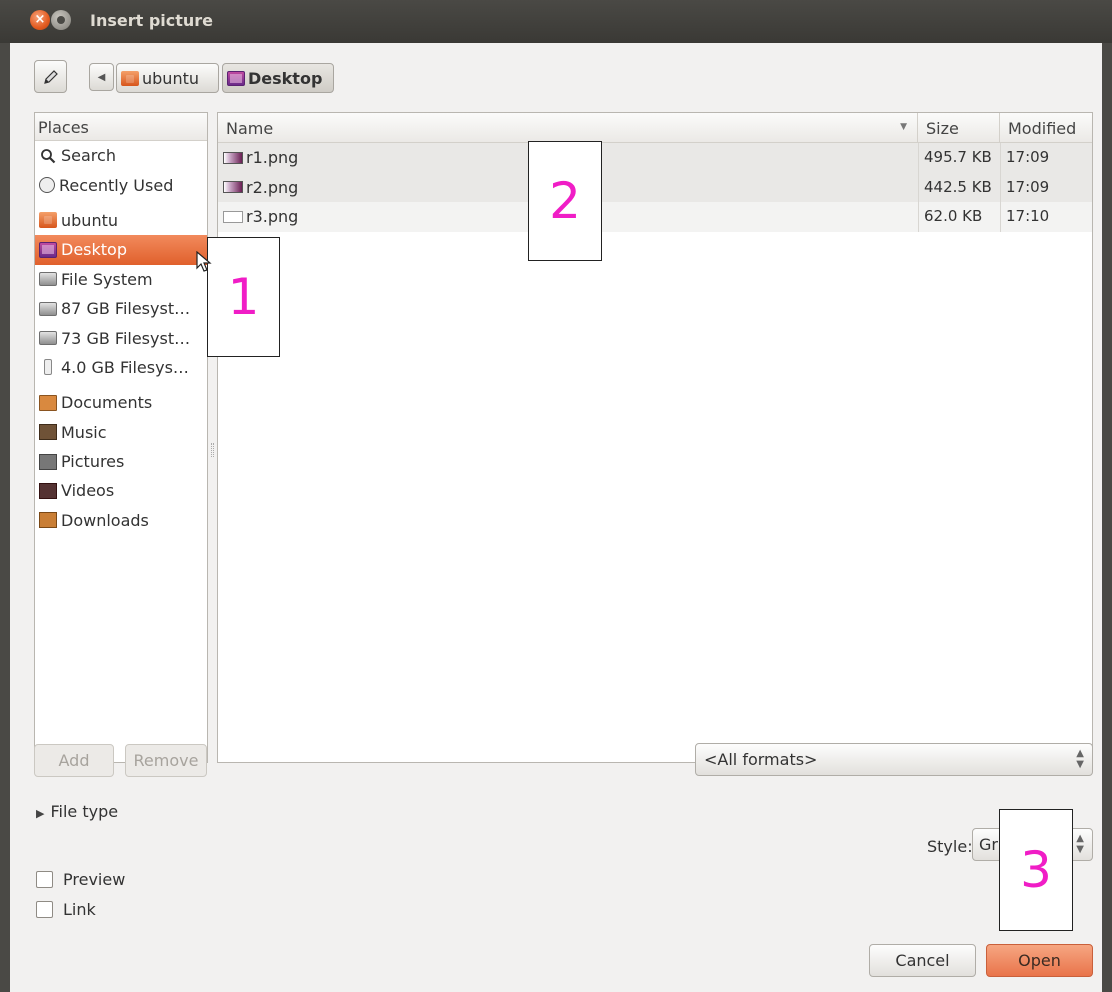  I want to click on place-label: Downloads, so click(105, 520).